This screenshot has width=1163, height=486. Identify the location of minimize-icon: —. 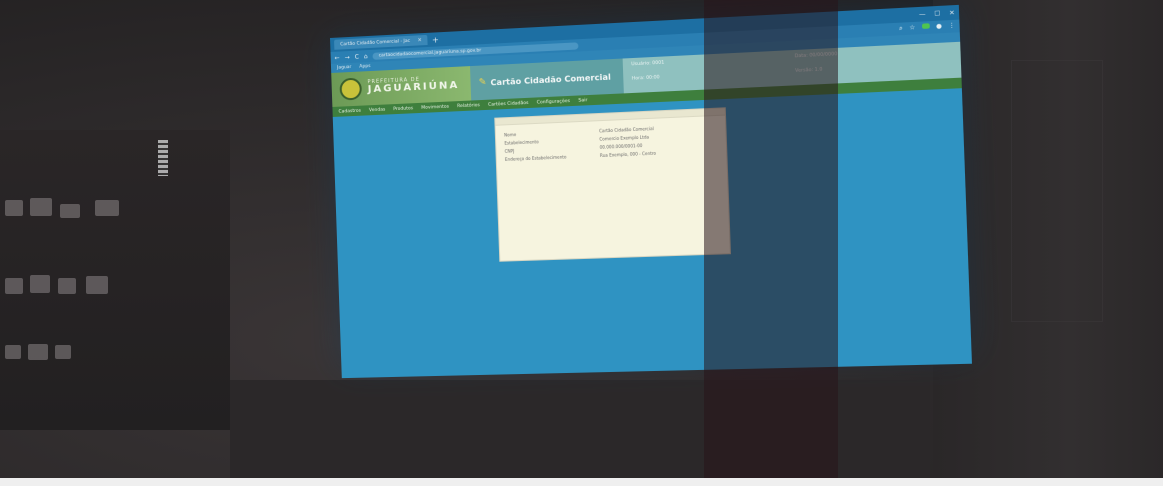
(922, 14).